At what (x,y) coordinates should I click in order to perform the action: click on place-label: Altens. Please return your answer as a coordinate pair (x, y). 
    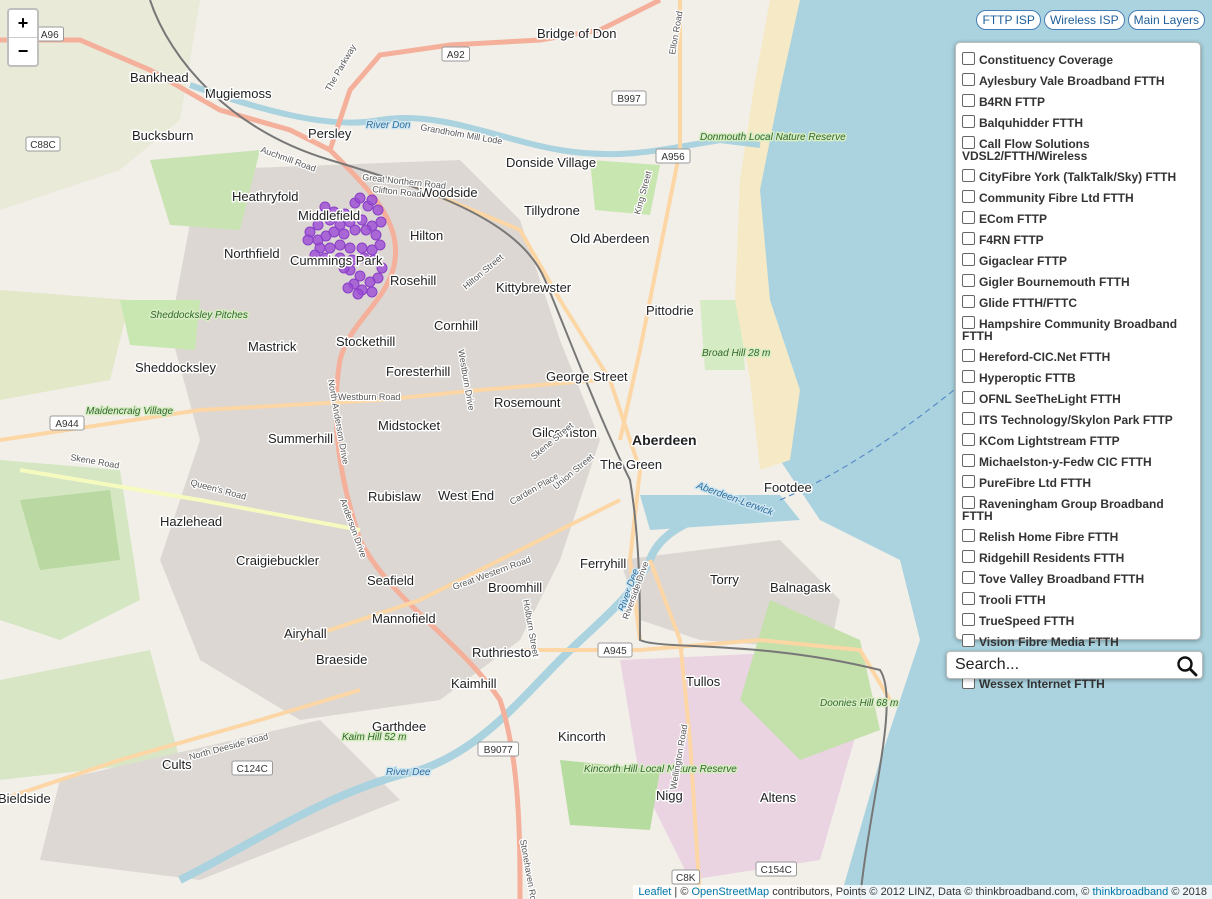
    Looking at the image, I should click on (778, 797).